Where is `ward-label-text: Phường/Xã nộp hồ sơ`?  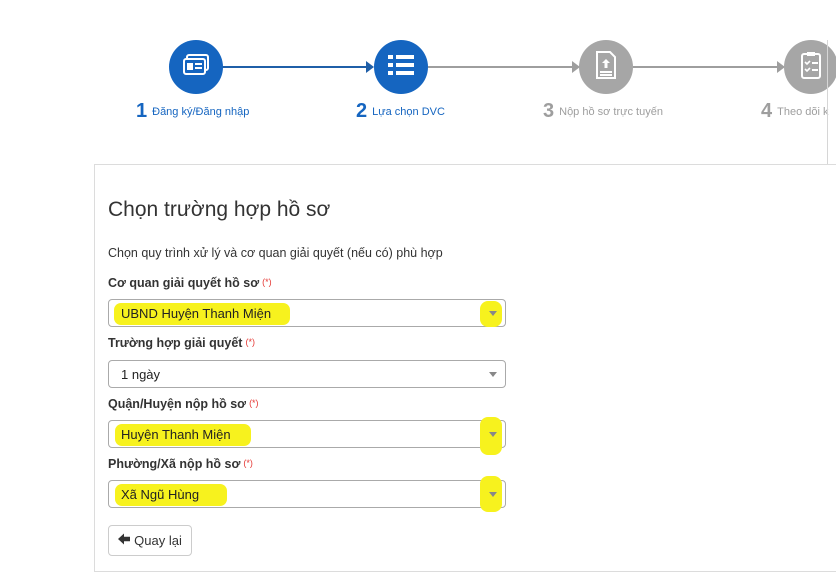
ward-label-text: Phường/Xã nộp hồ sơ is located at coordinates (174, 464).